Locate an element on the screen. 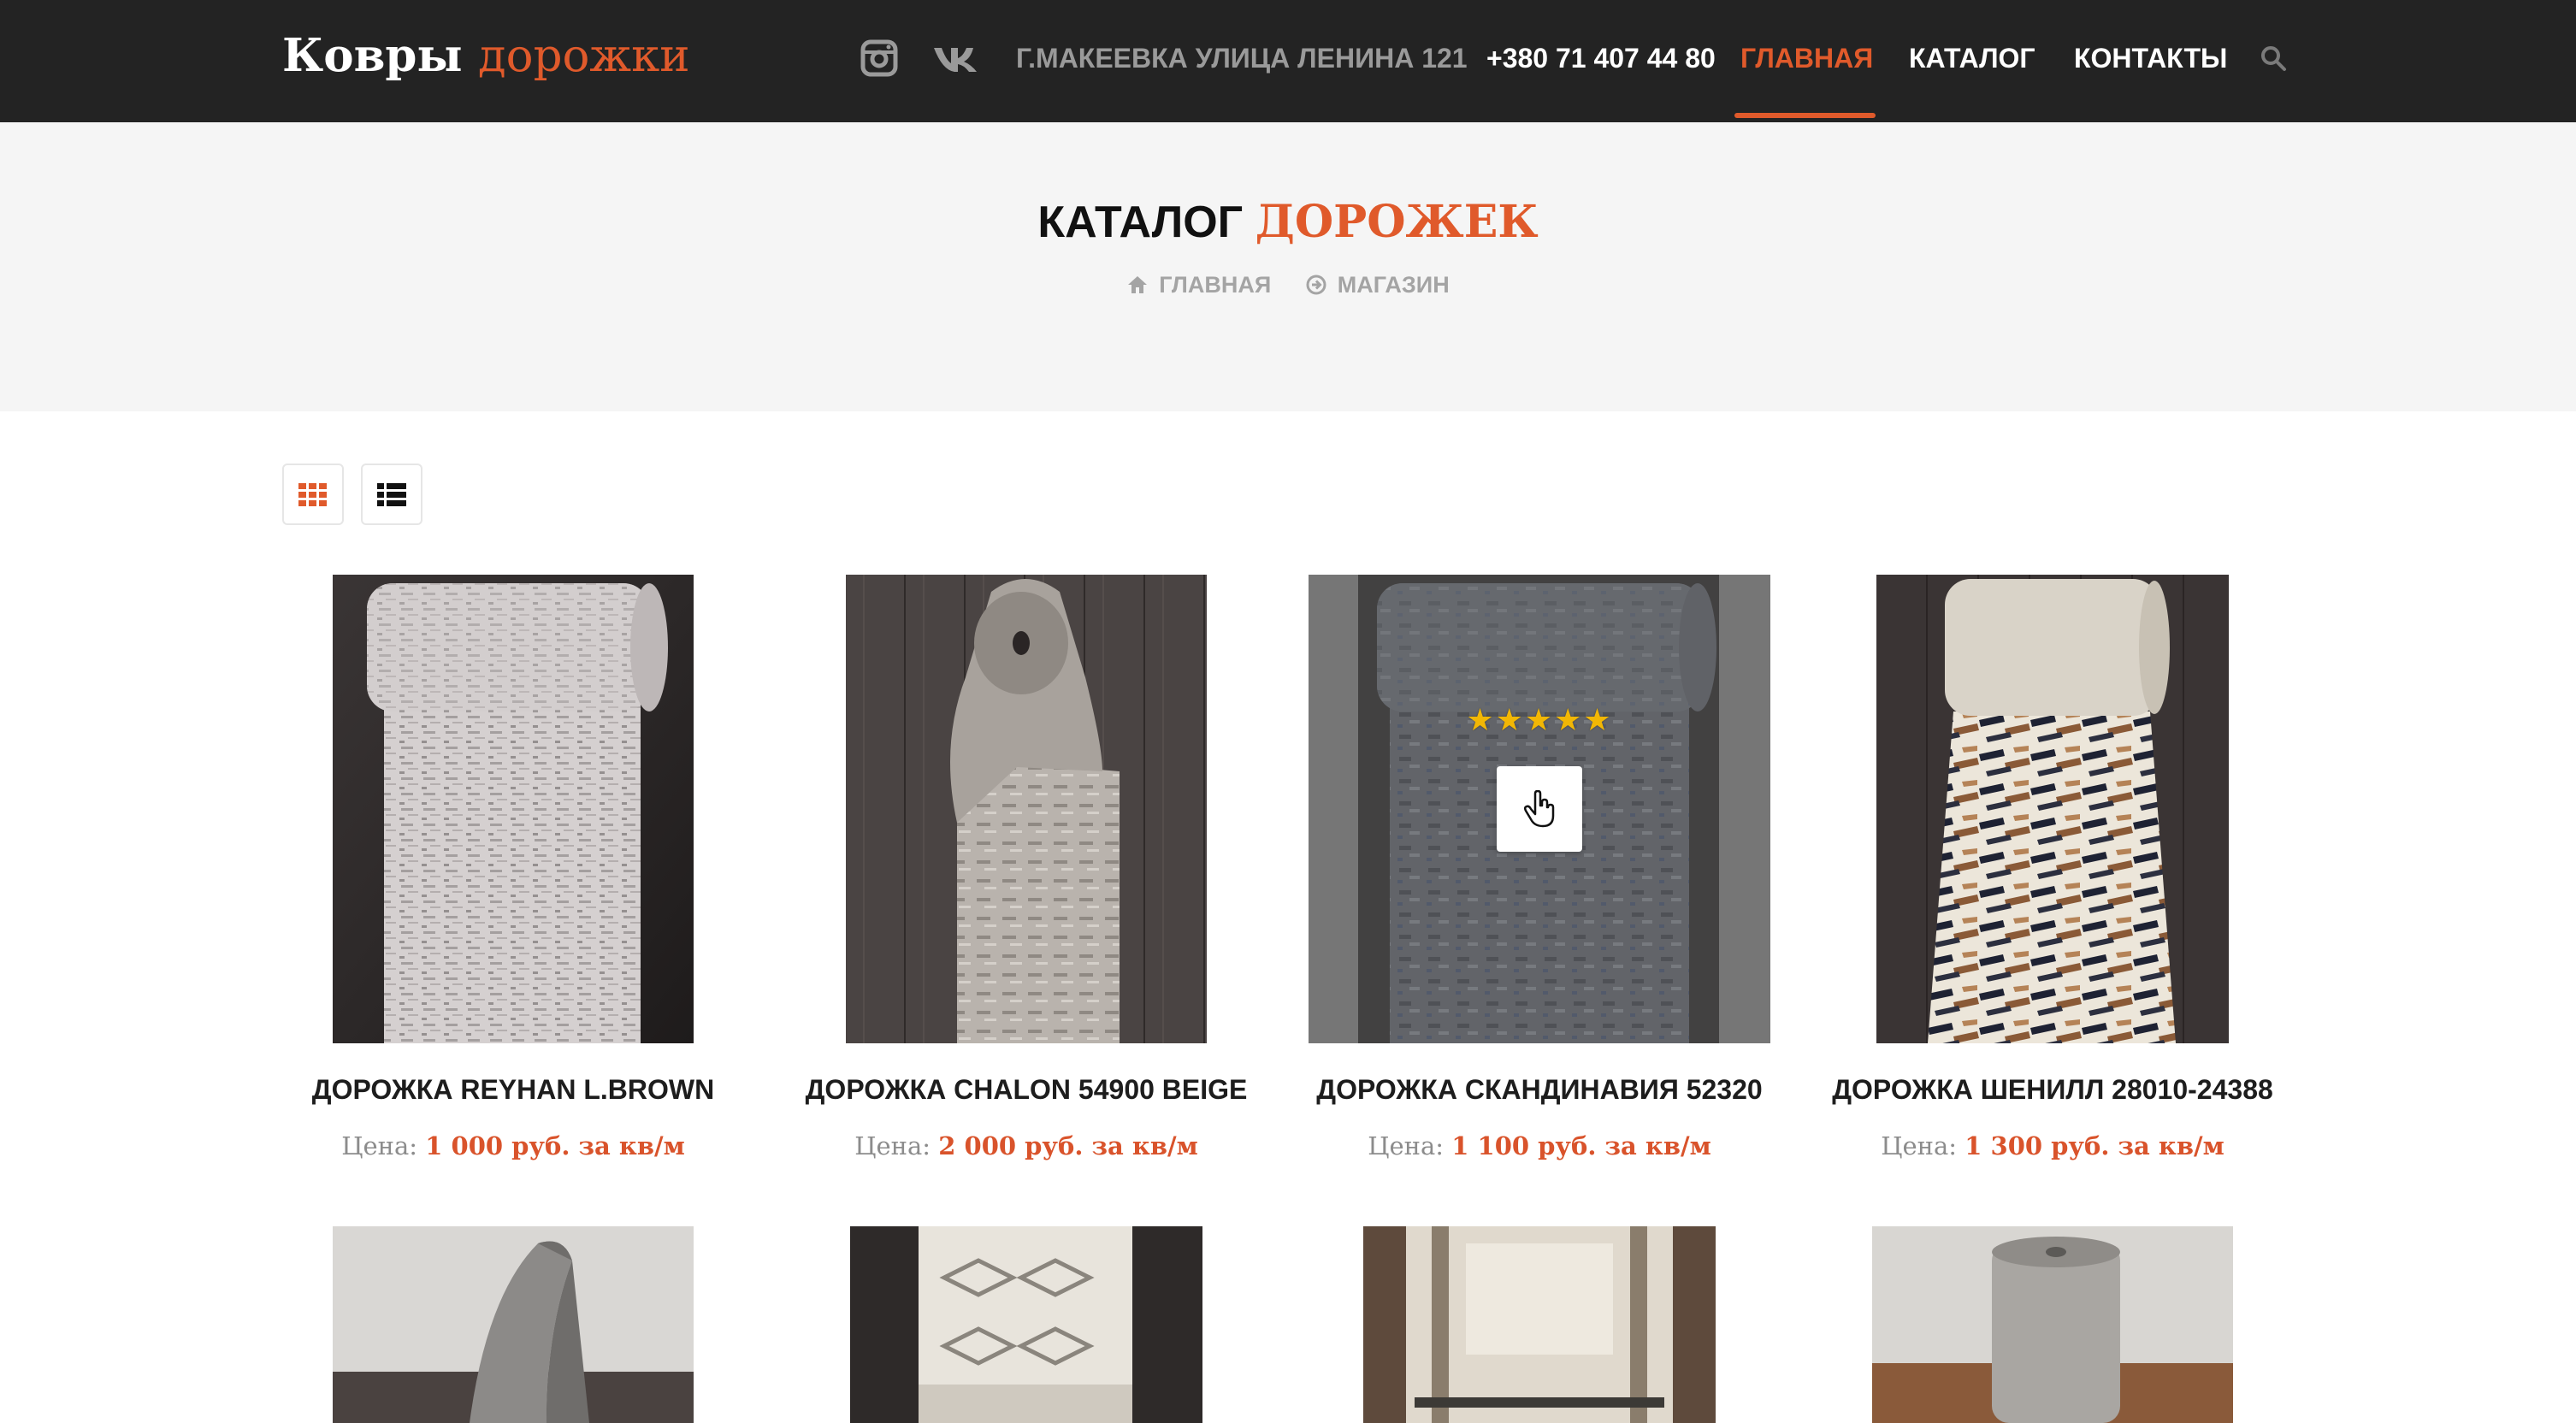 This screenshot has width=2576, height=1423. quick-view-button is located at coordinates (1539, 809).